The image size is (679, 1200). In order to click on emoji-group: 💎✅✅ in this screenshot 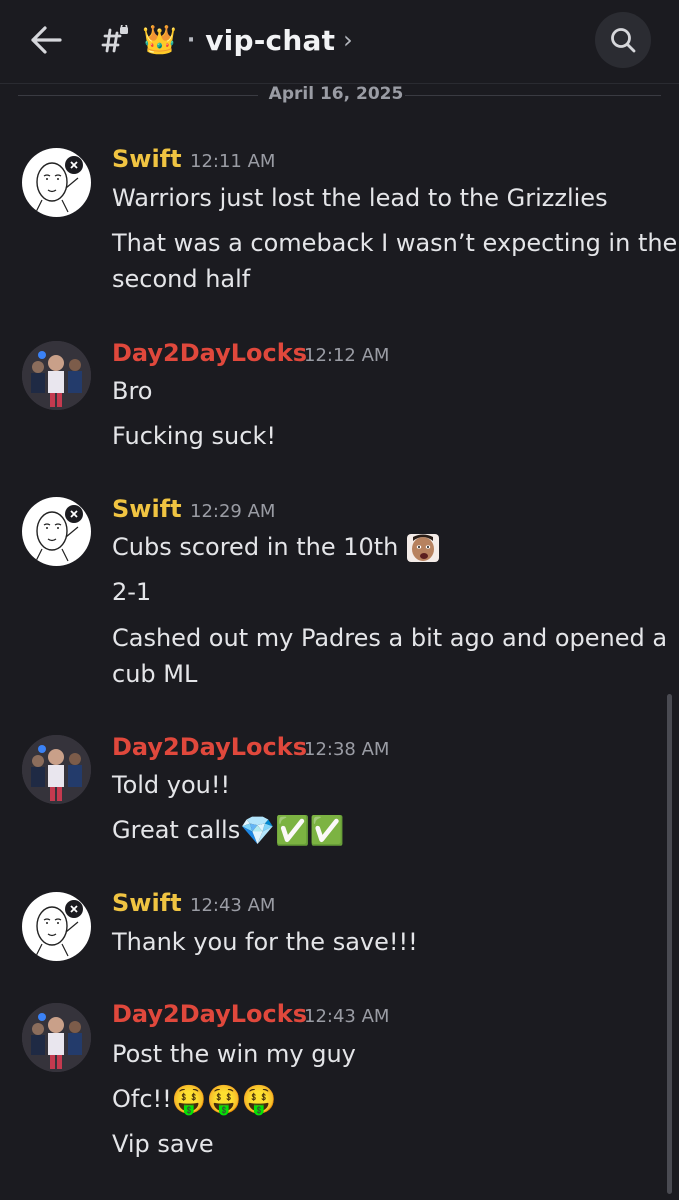, I will do `click(292, 830)`.